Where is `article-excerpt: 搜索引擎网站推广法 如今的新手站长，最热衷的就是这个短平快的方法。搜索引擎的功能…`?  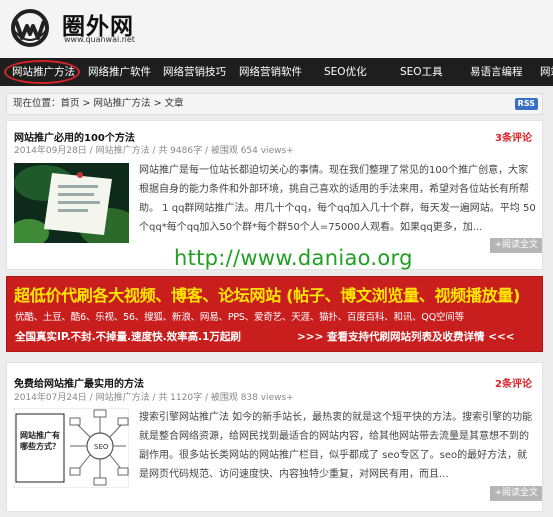 article-excerpt: 搜索引擎网站推广法 如今的新手站长，最热衷的就是这个短平快的方法。搜索引擎的功能… is located at coordinates (336, 446).